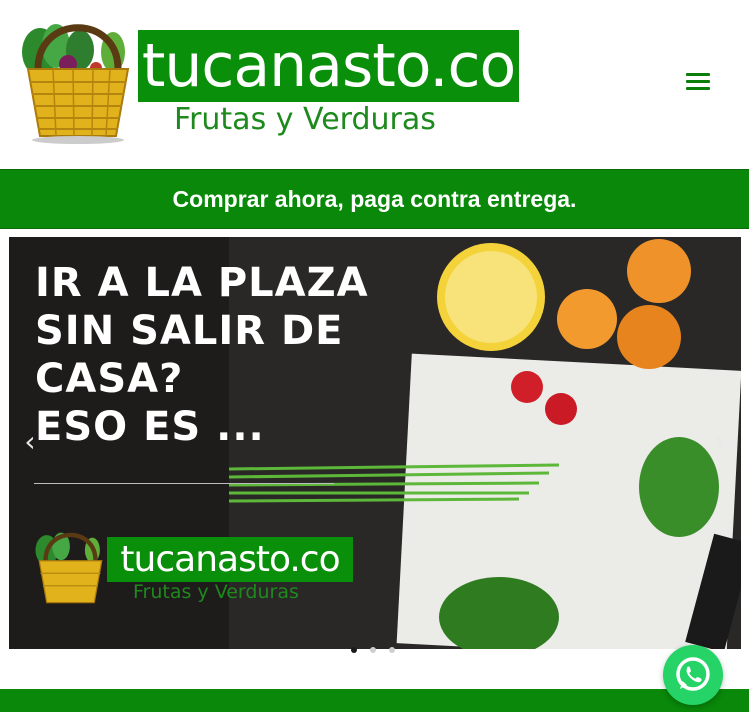  I want to click on brand-name-box: tucanasto.co, so click(328, 66).